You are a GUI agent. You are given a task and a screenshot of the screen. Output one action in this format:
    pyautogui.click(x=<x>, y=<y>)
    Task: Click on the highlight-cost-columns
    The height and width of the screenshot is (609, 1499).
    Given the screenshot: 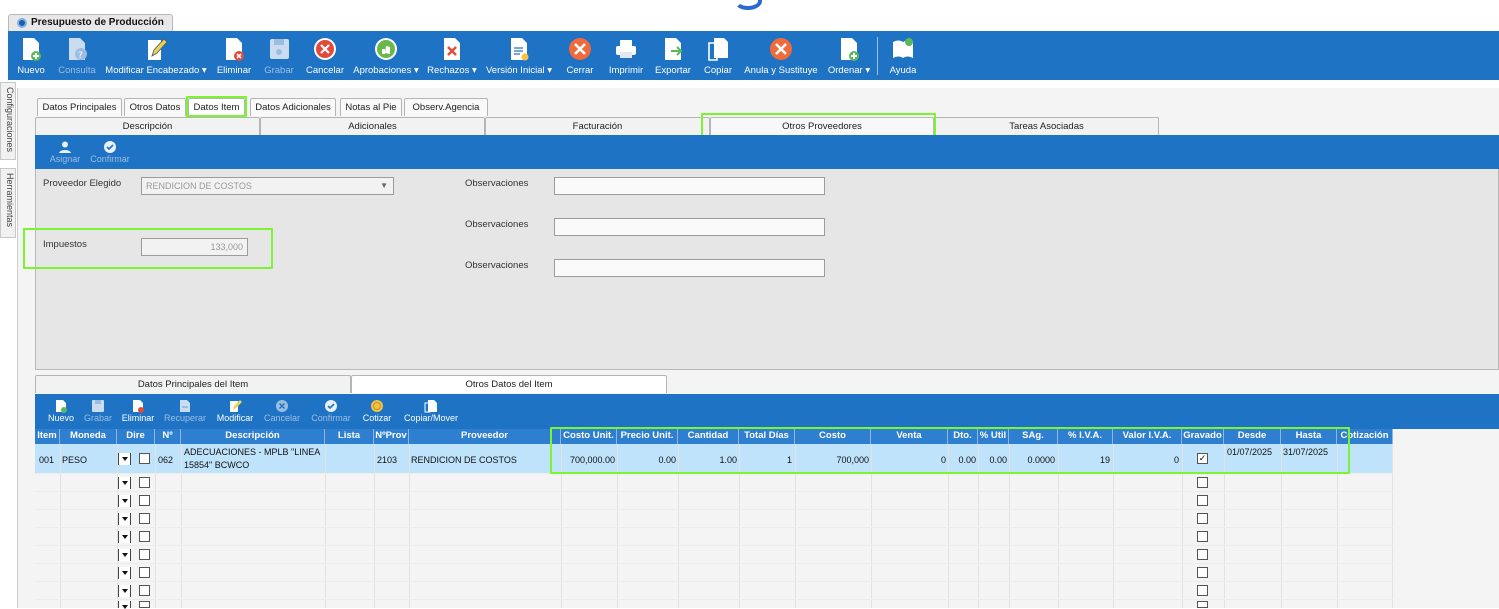 What is the action you would take?
    pyautogui.click(x=950, y=450)
    